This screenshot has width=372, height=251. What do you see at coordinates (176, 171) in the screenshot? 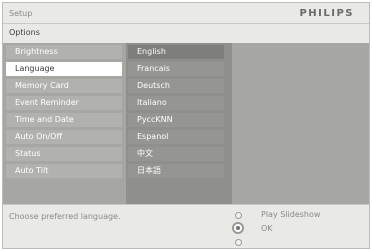
I see `language-option-japanese: 日本語` at bounding box center [176, 171].